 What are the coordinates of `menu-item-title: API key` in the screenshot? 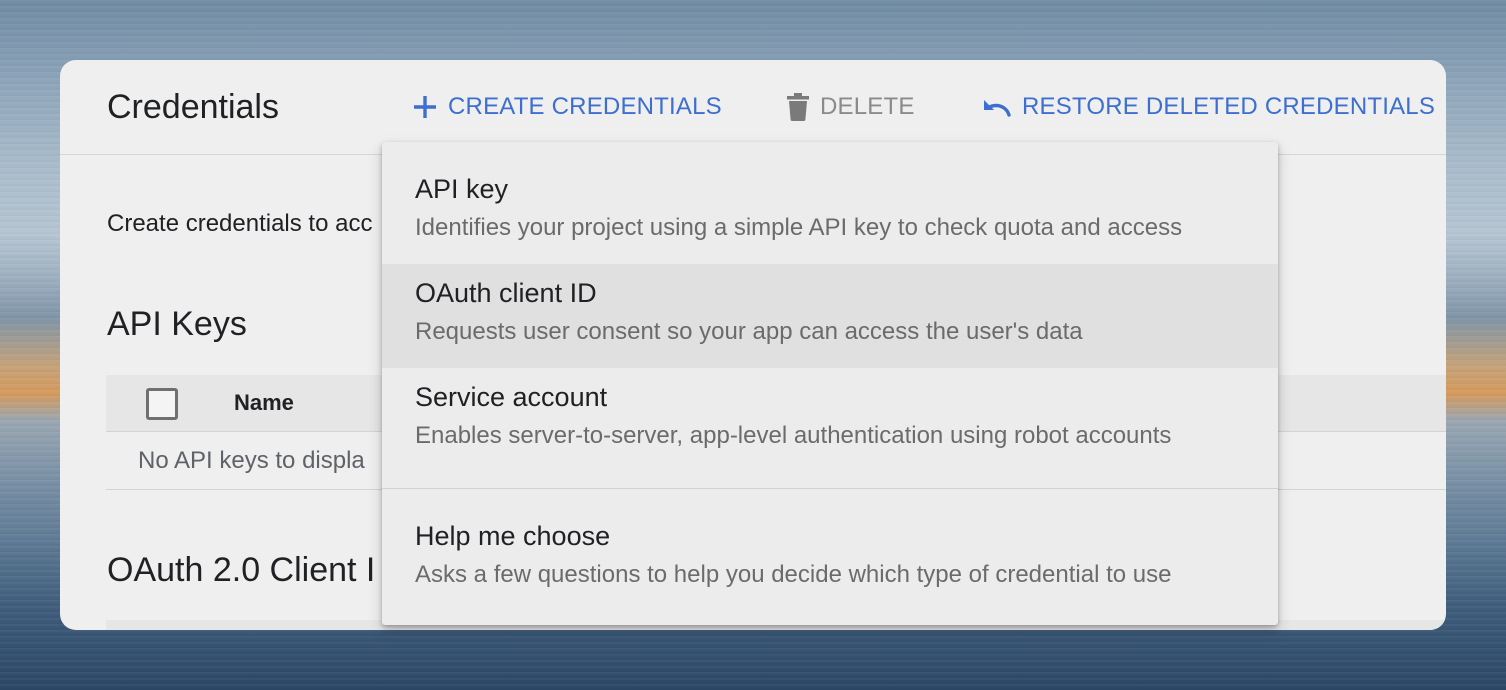 It's located at (462, 189).